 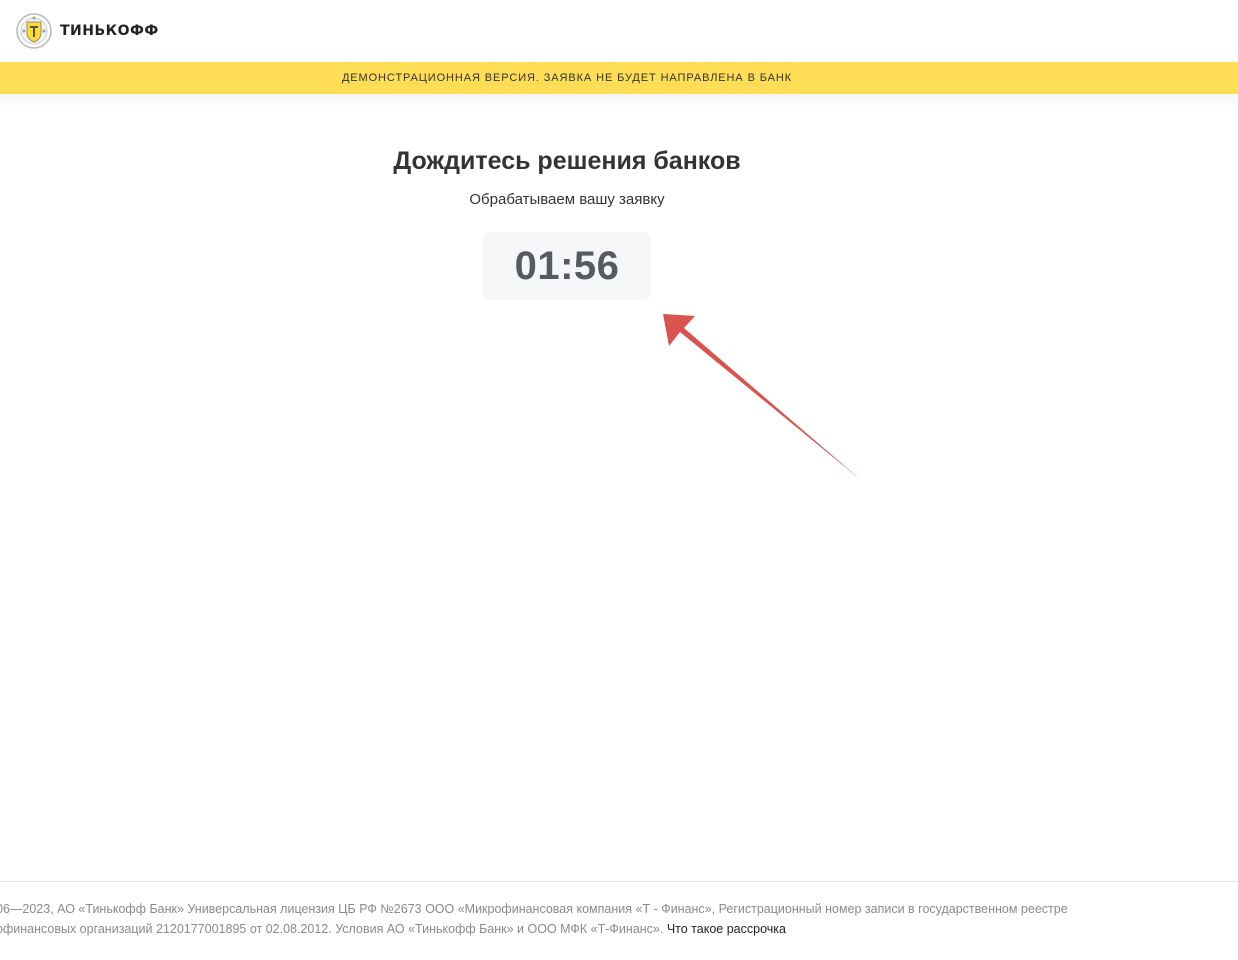 What do you see at coordinates (109, 31) in the screenshot?
I see `logo-text: ТИНЬКОФФ` at bounding box center [109, 31].